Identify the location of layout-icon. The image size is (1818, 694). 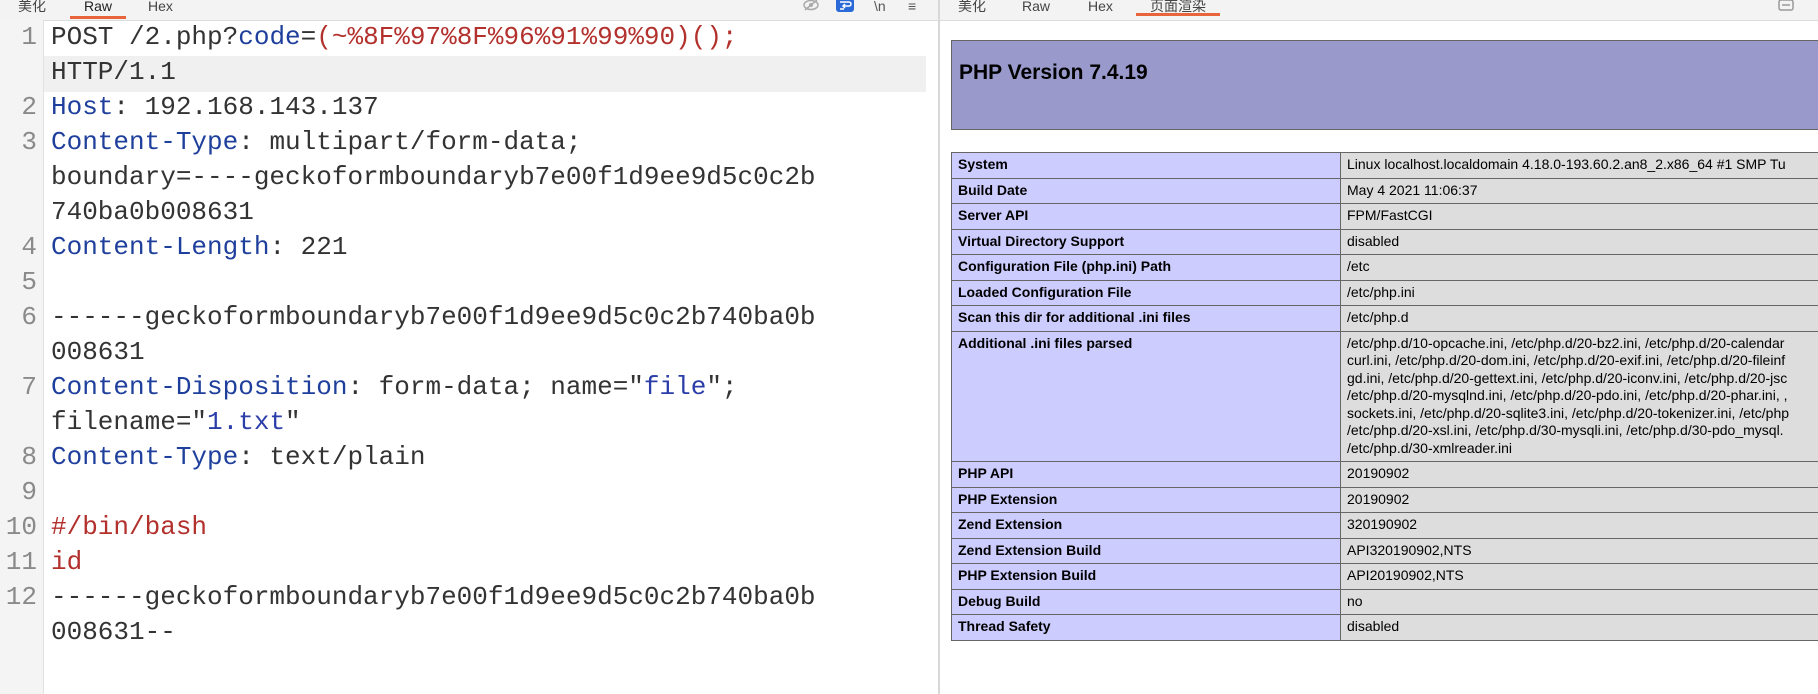
(1786, 7).